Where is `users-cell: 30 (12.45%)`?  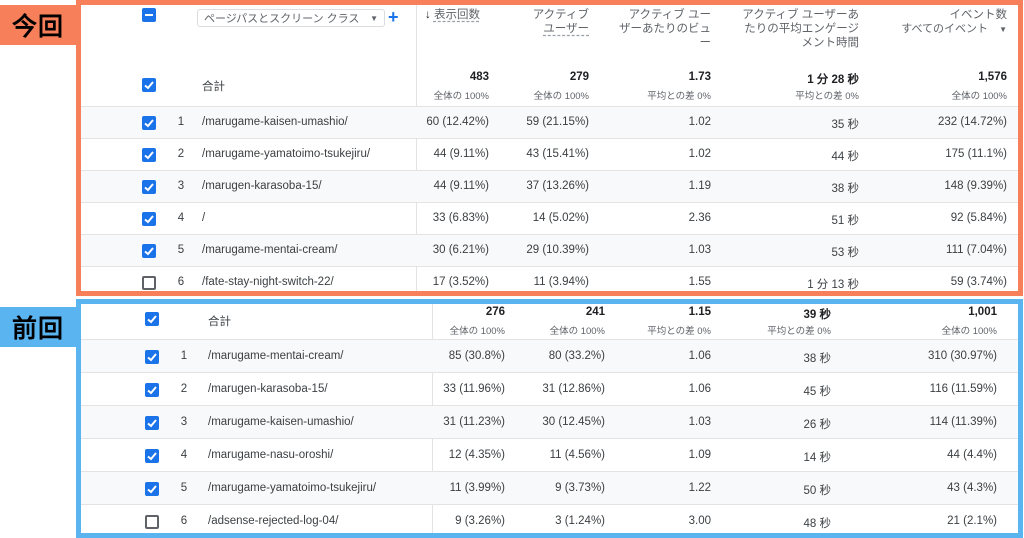
users-cell: 30 (12.45%) is located at coordinates (573, 422).